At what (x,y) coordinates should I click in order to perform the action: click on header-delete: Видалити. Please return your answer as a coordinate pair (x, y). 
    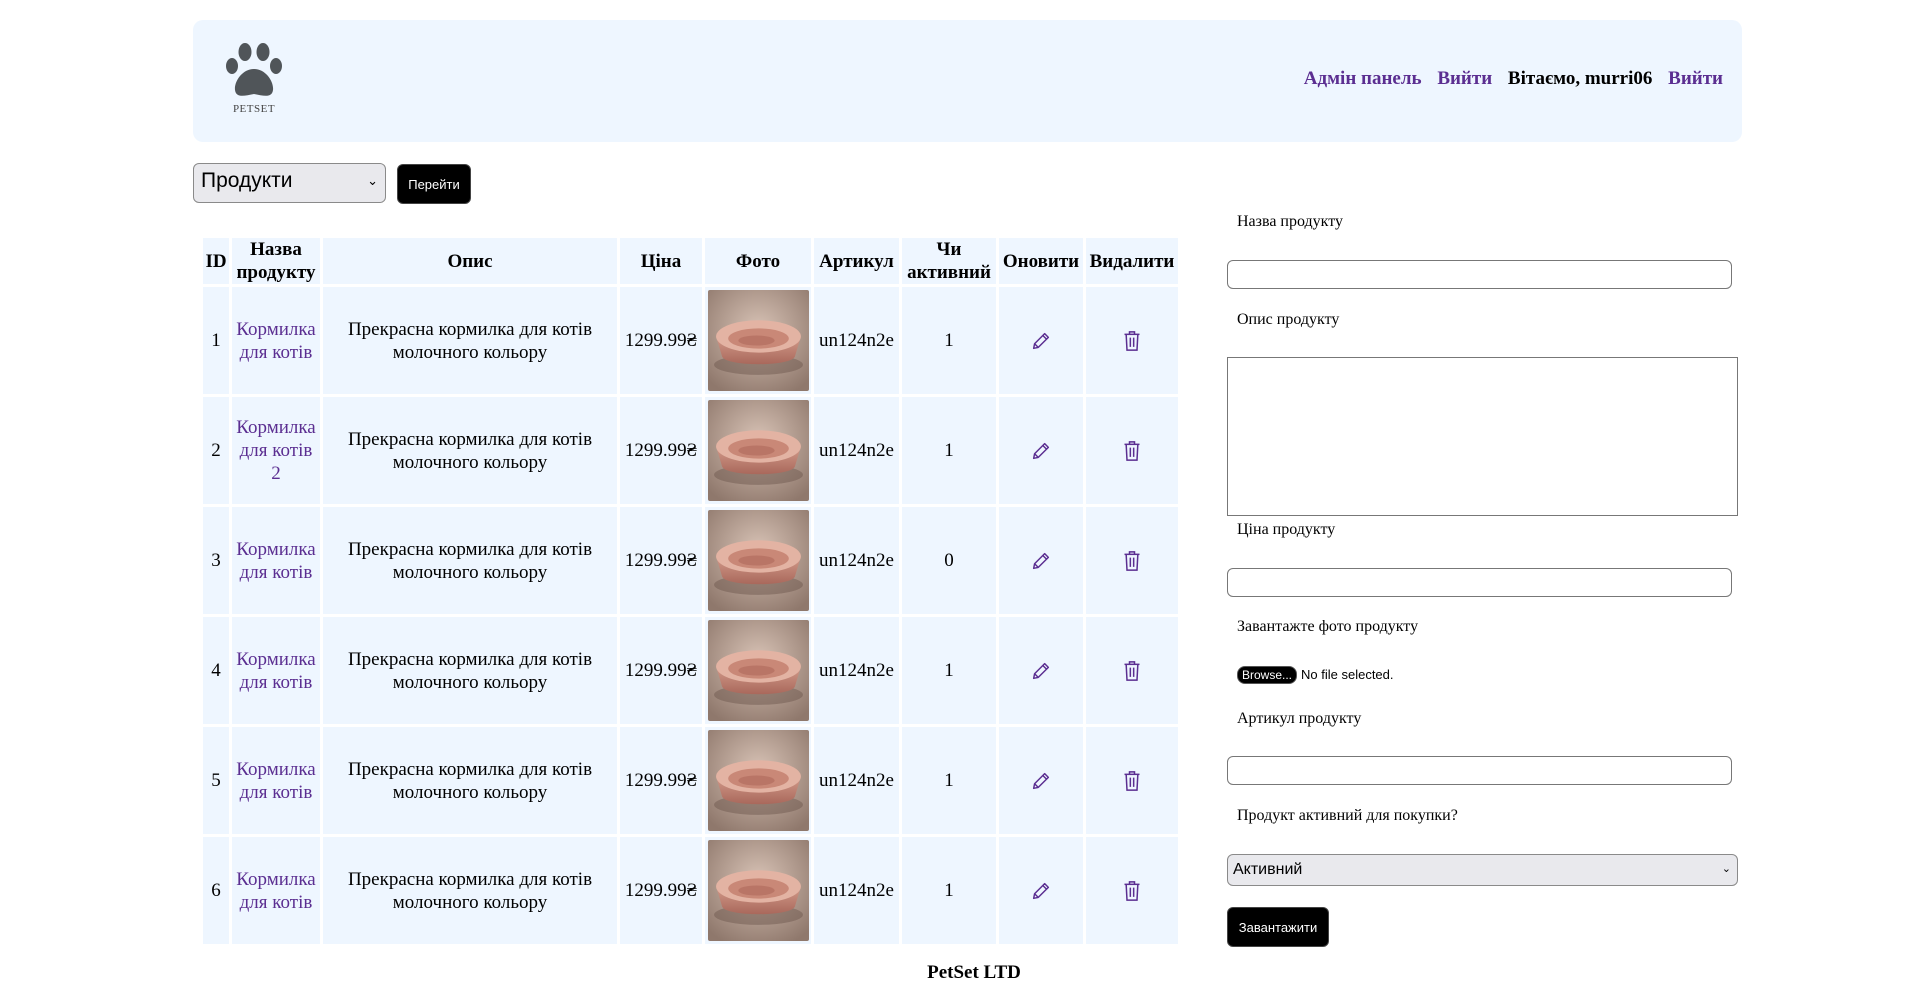
    Looking at the image, I should click on (1132, 261).